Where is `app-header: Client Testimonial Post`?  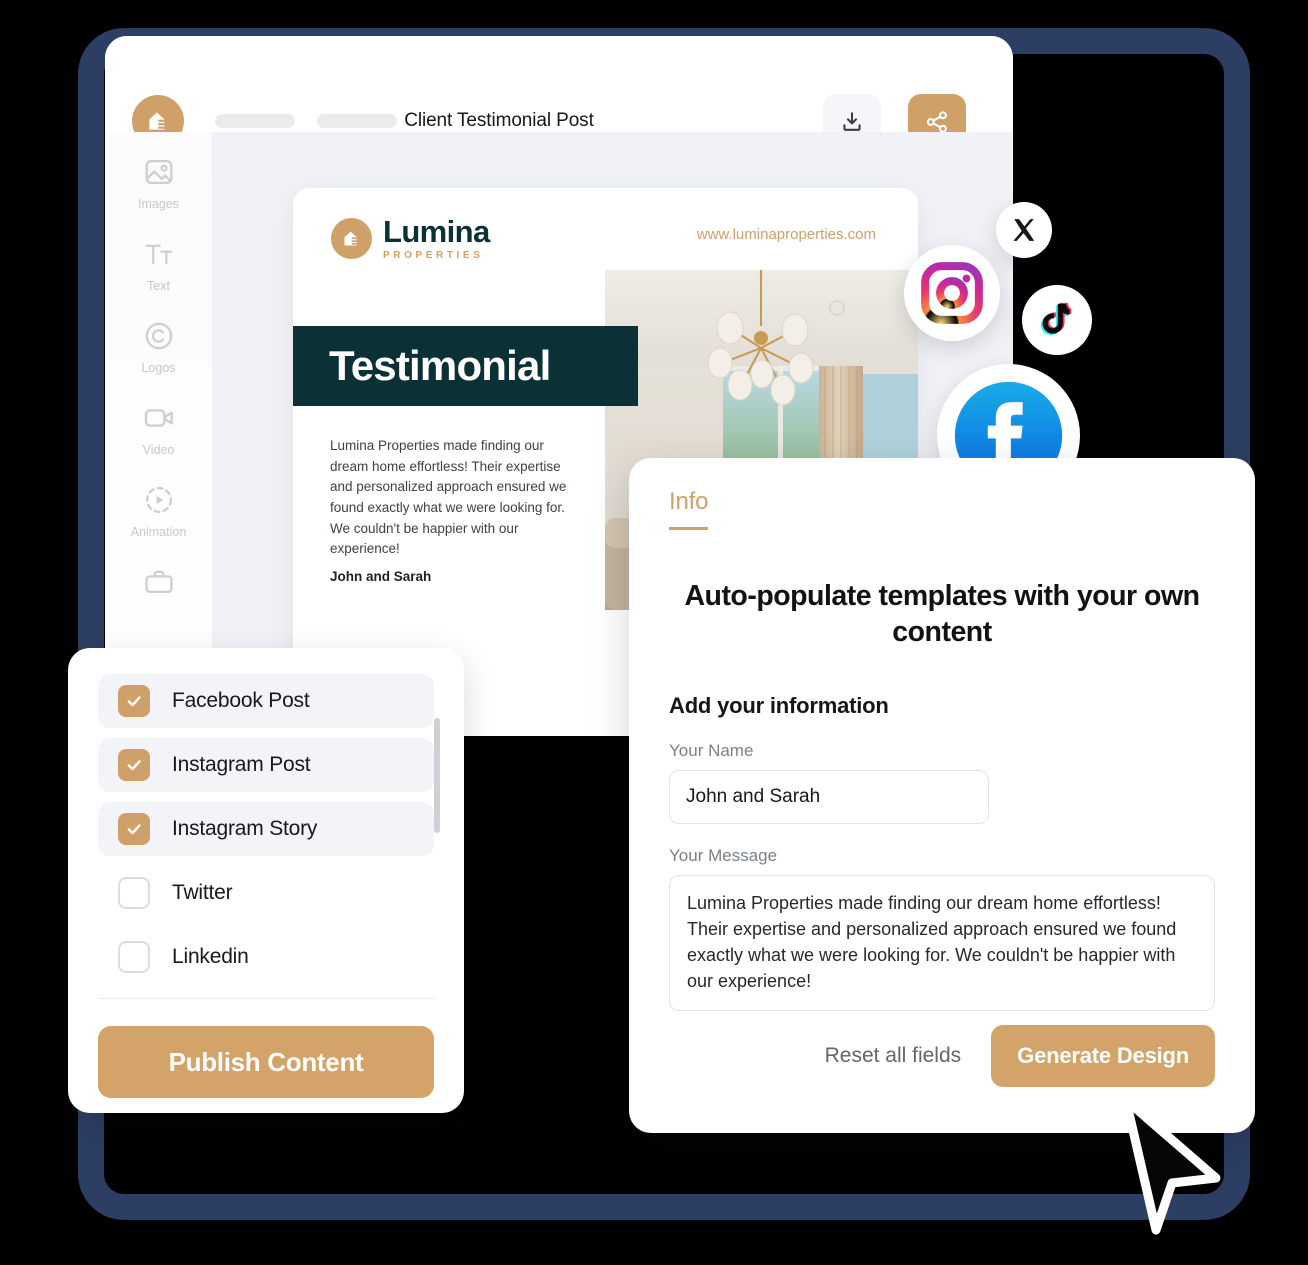
app-header: Client Testimonial Post is located at coordinates (559, 93).